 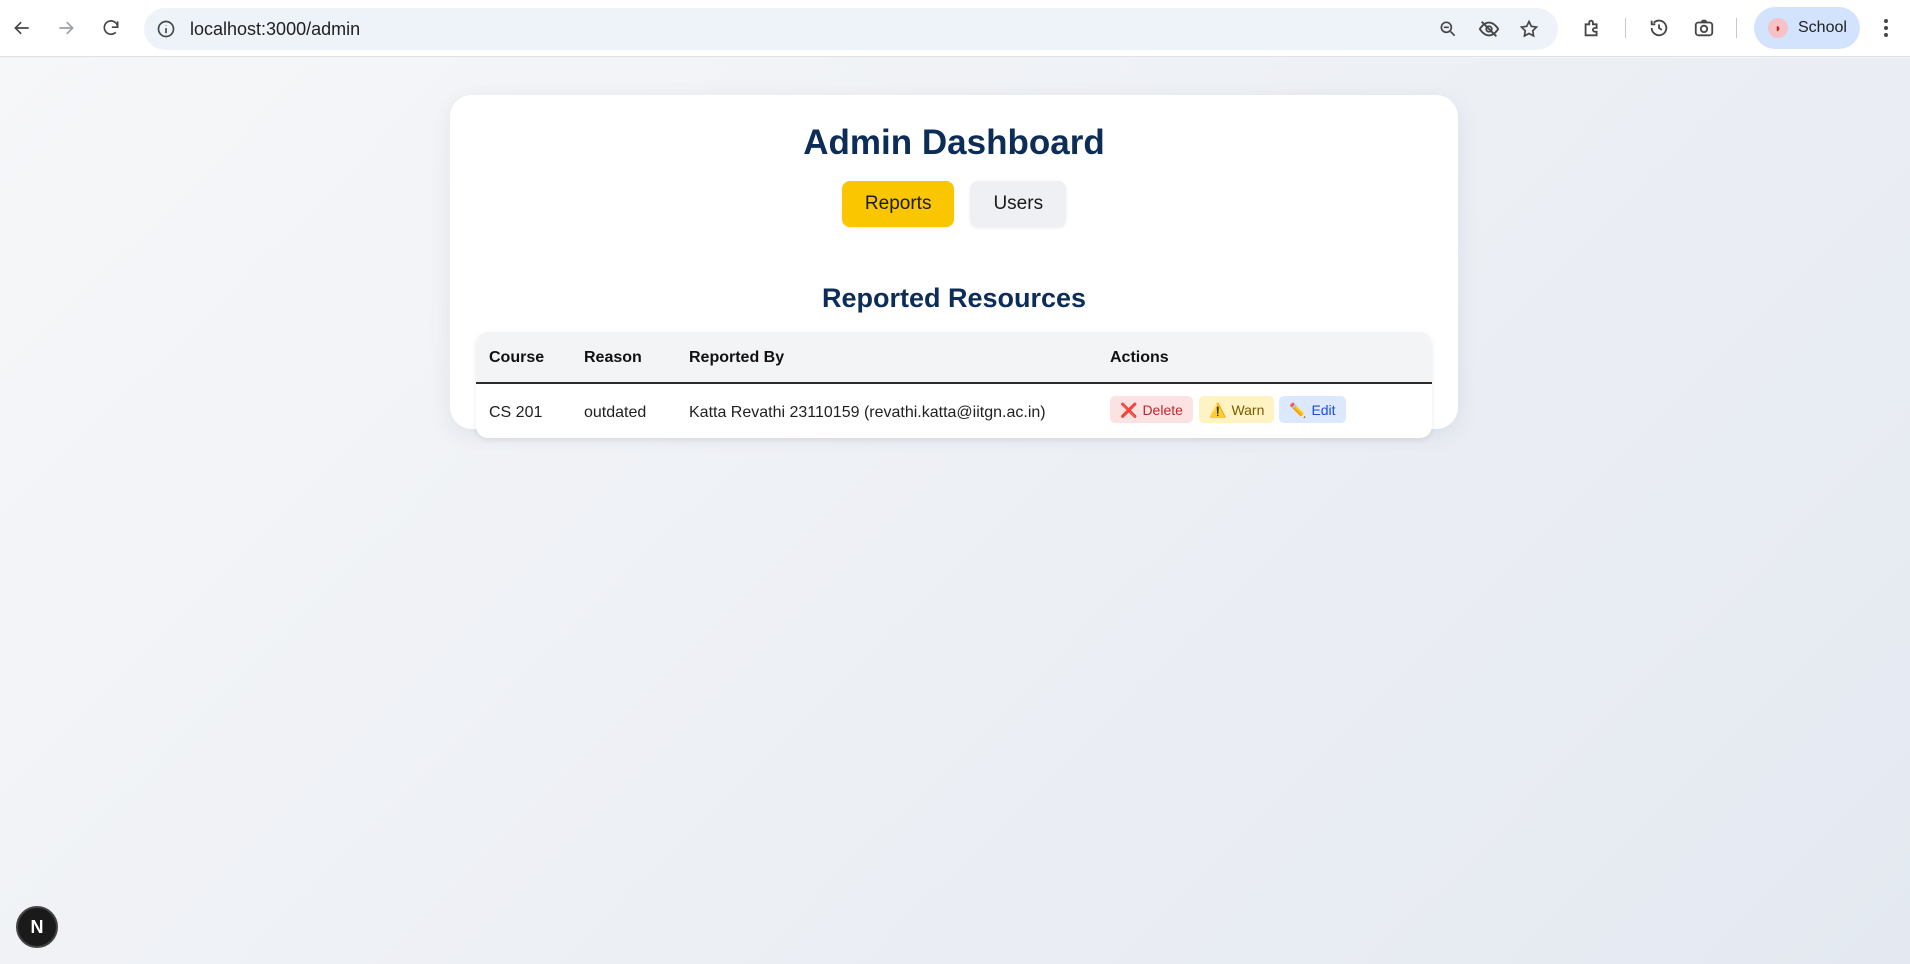 I want to click on arrow-right-icon, so click(x=66, y=28).